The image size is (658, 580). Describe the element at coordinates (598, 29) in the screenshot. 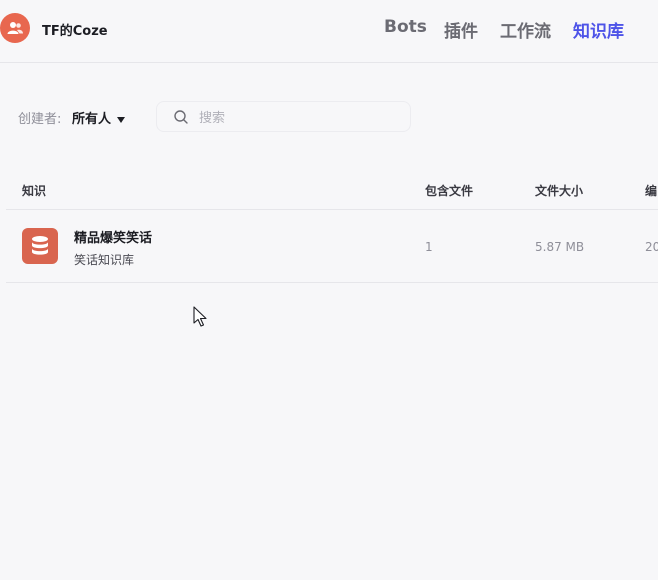

I see `nav-knowledge: 知识库` at that location.